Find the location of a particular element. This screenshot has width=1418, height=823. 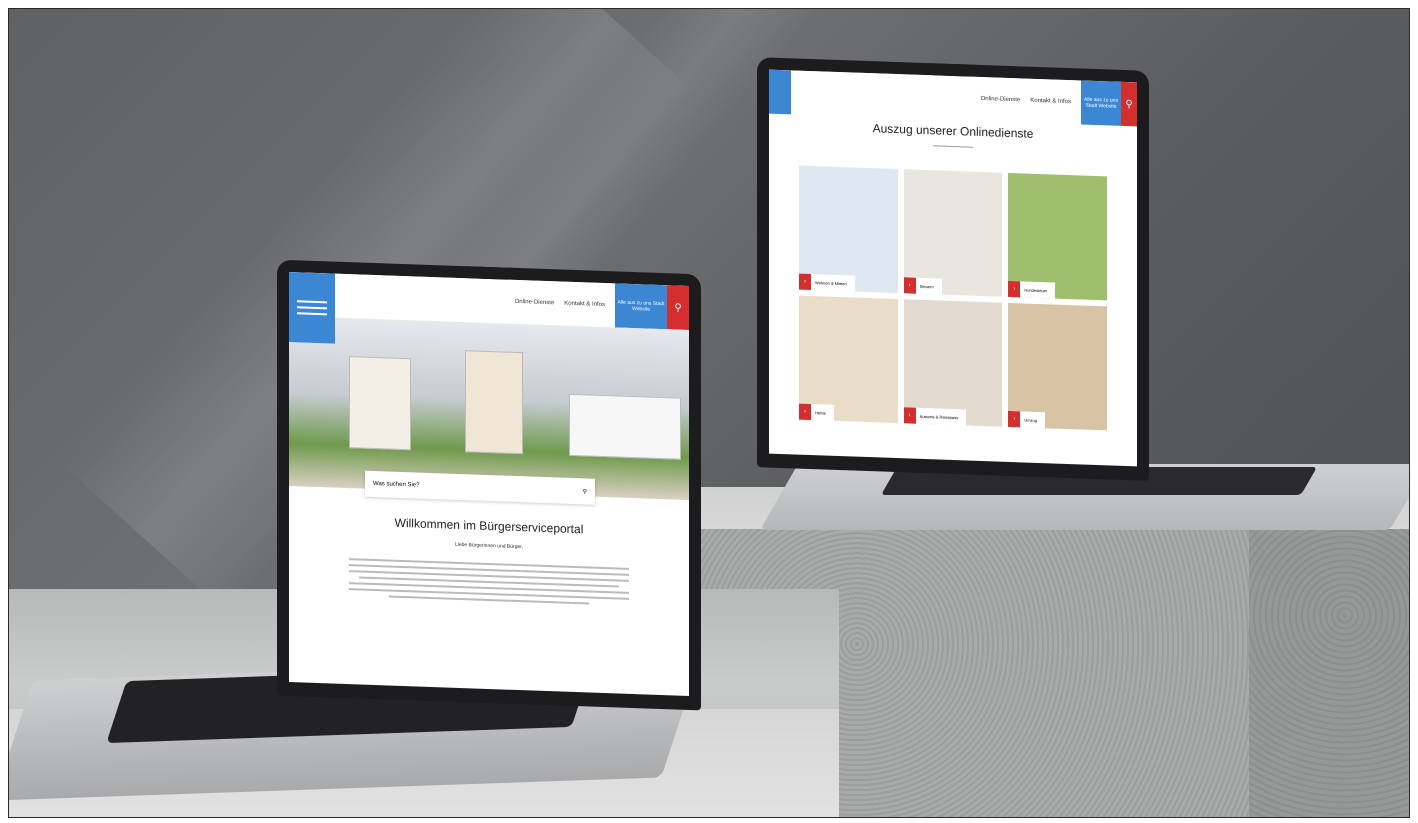

service-tile-label: › Ausweis & Reisepass is located at coordinates (935, 416).